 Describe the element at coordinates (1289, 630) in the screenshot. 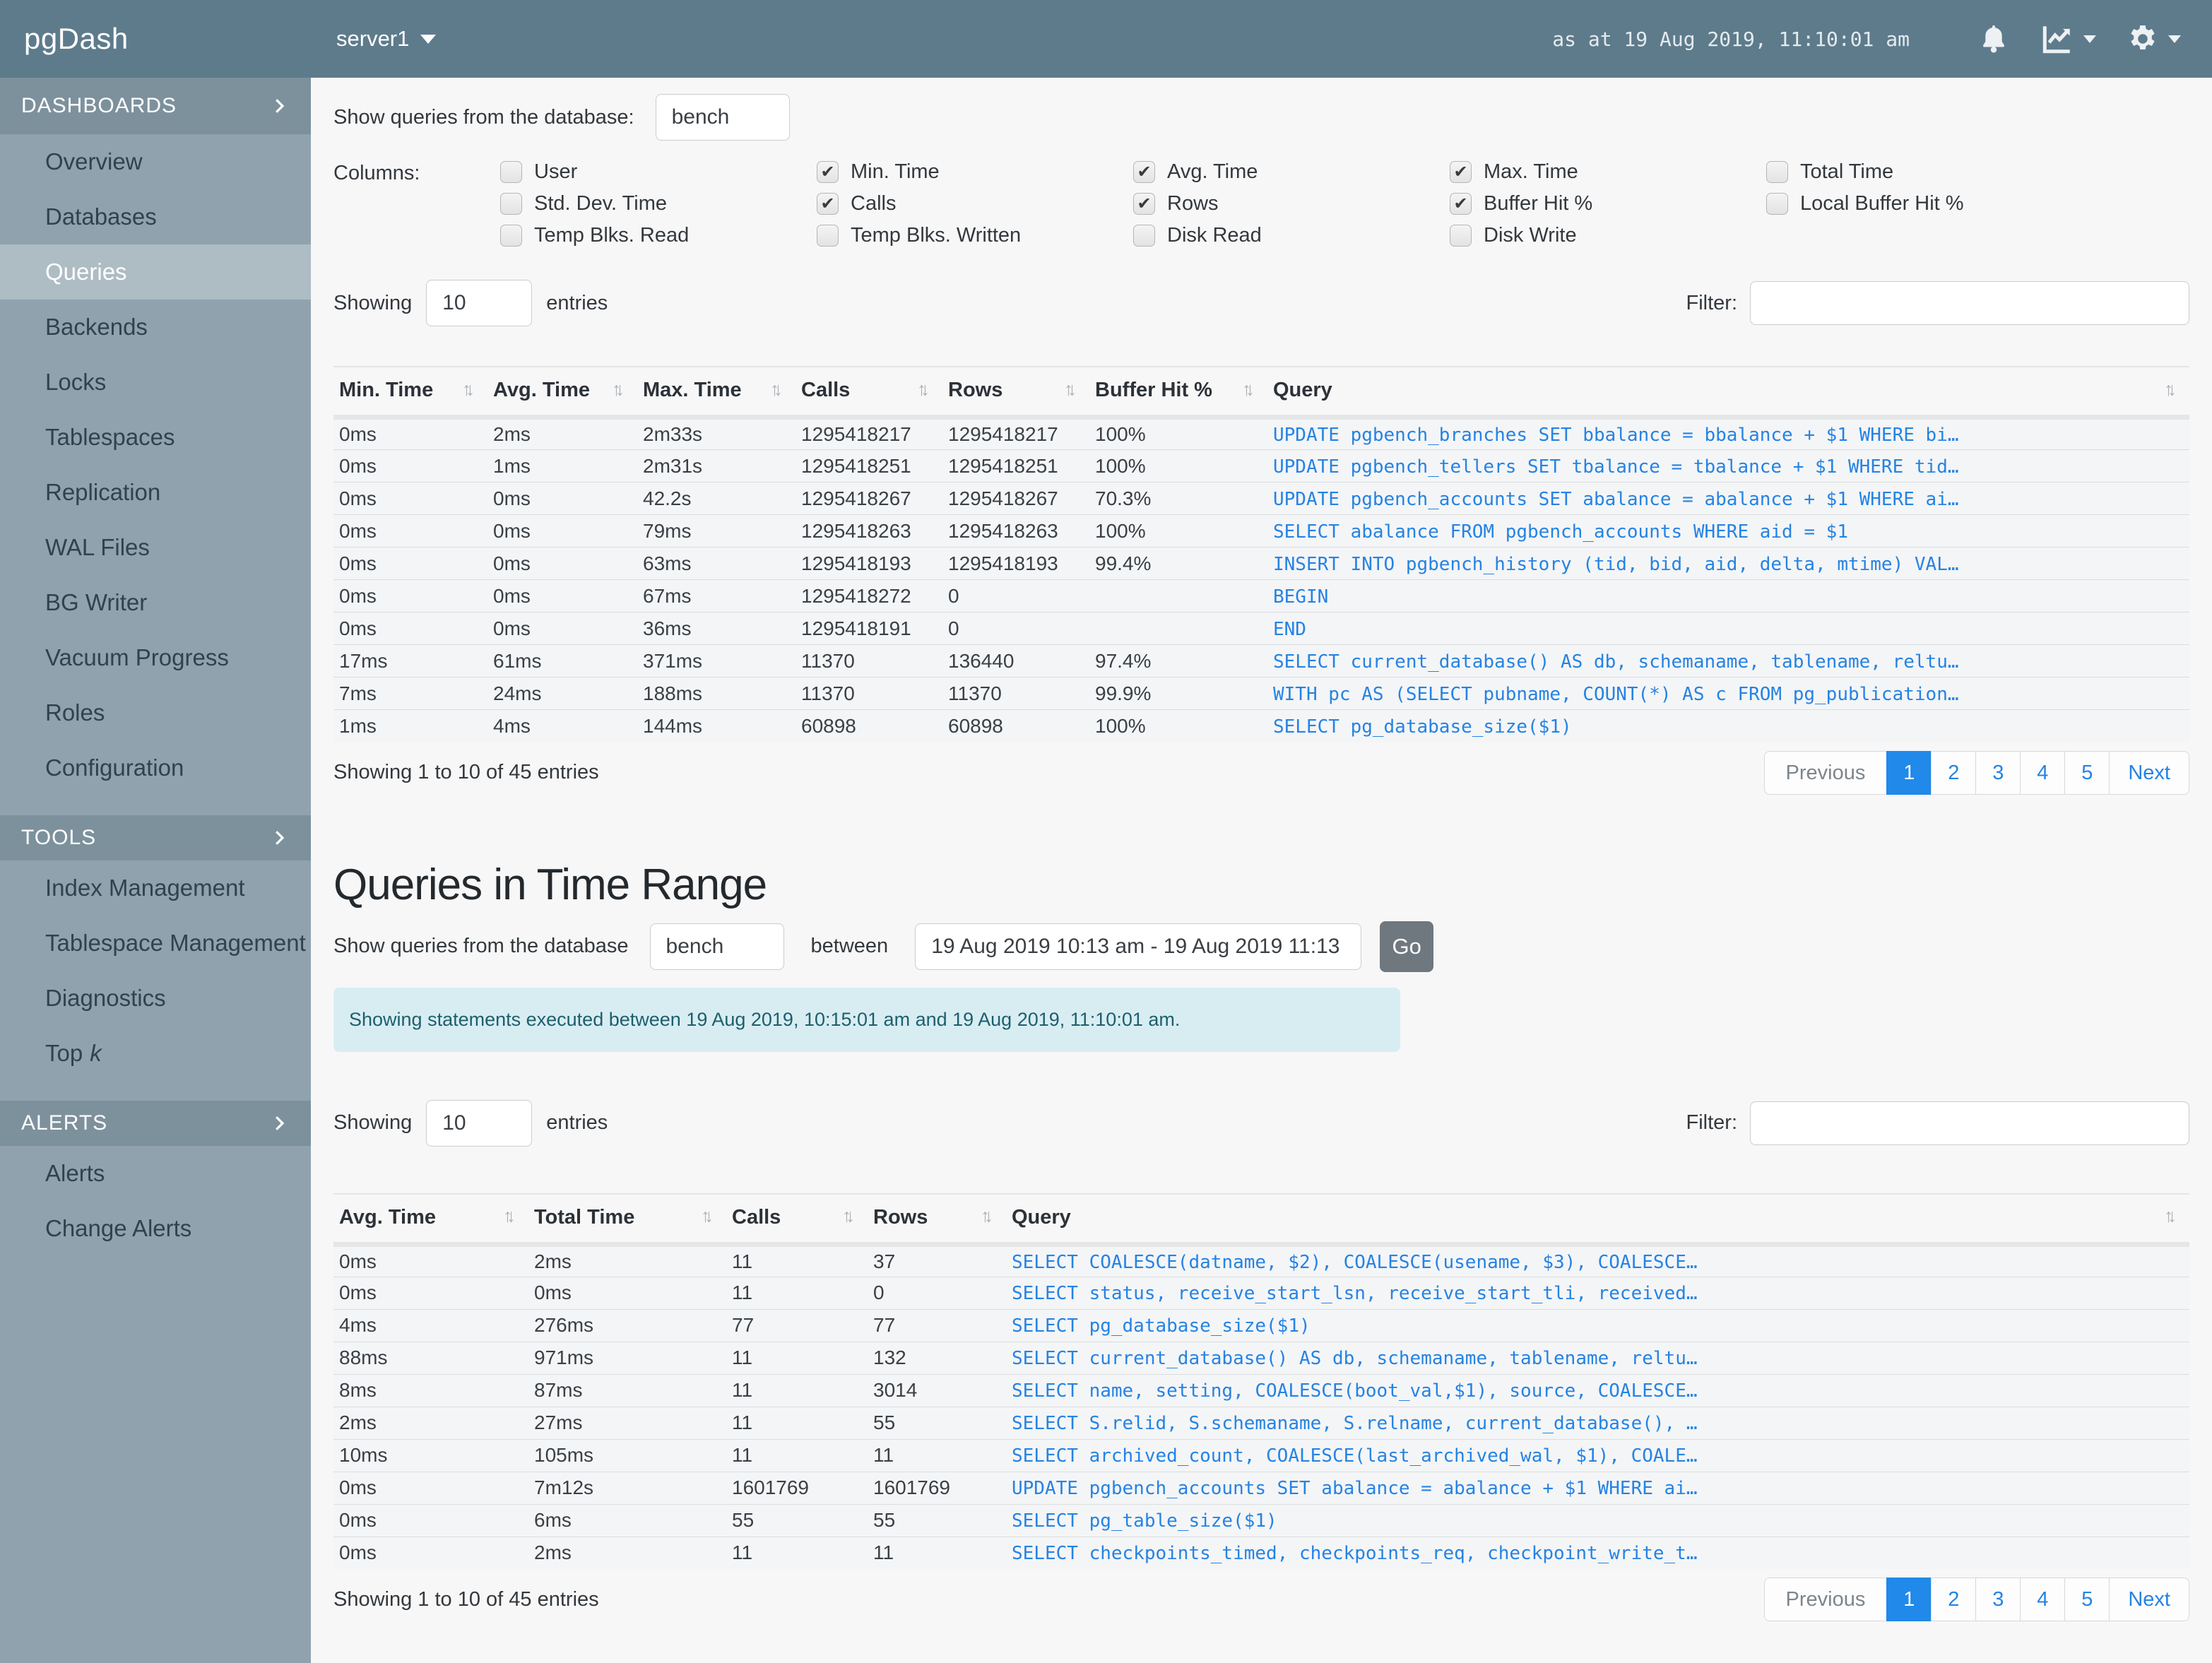

I see `query-link: END` at that location.